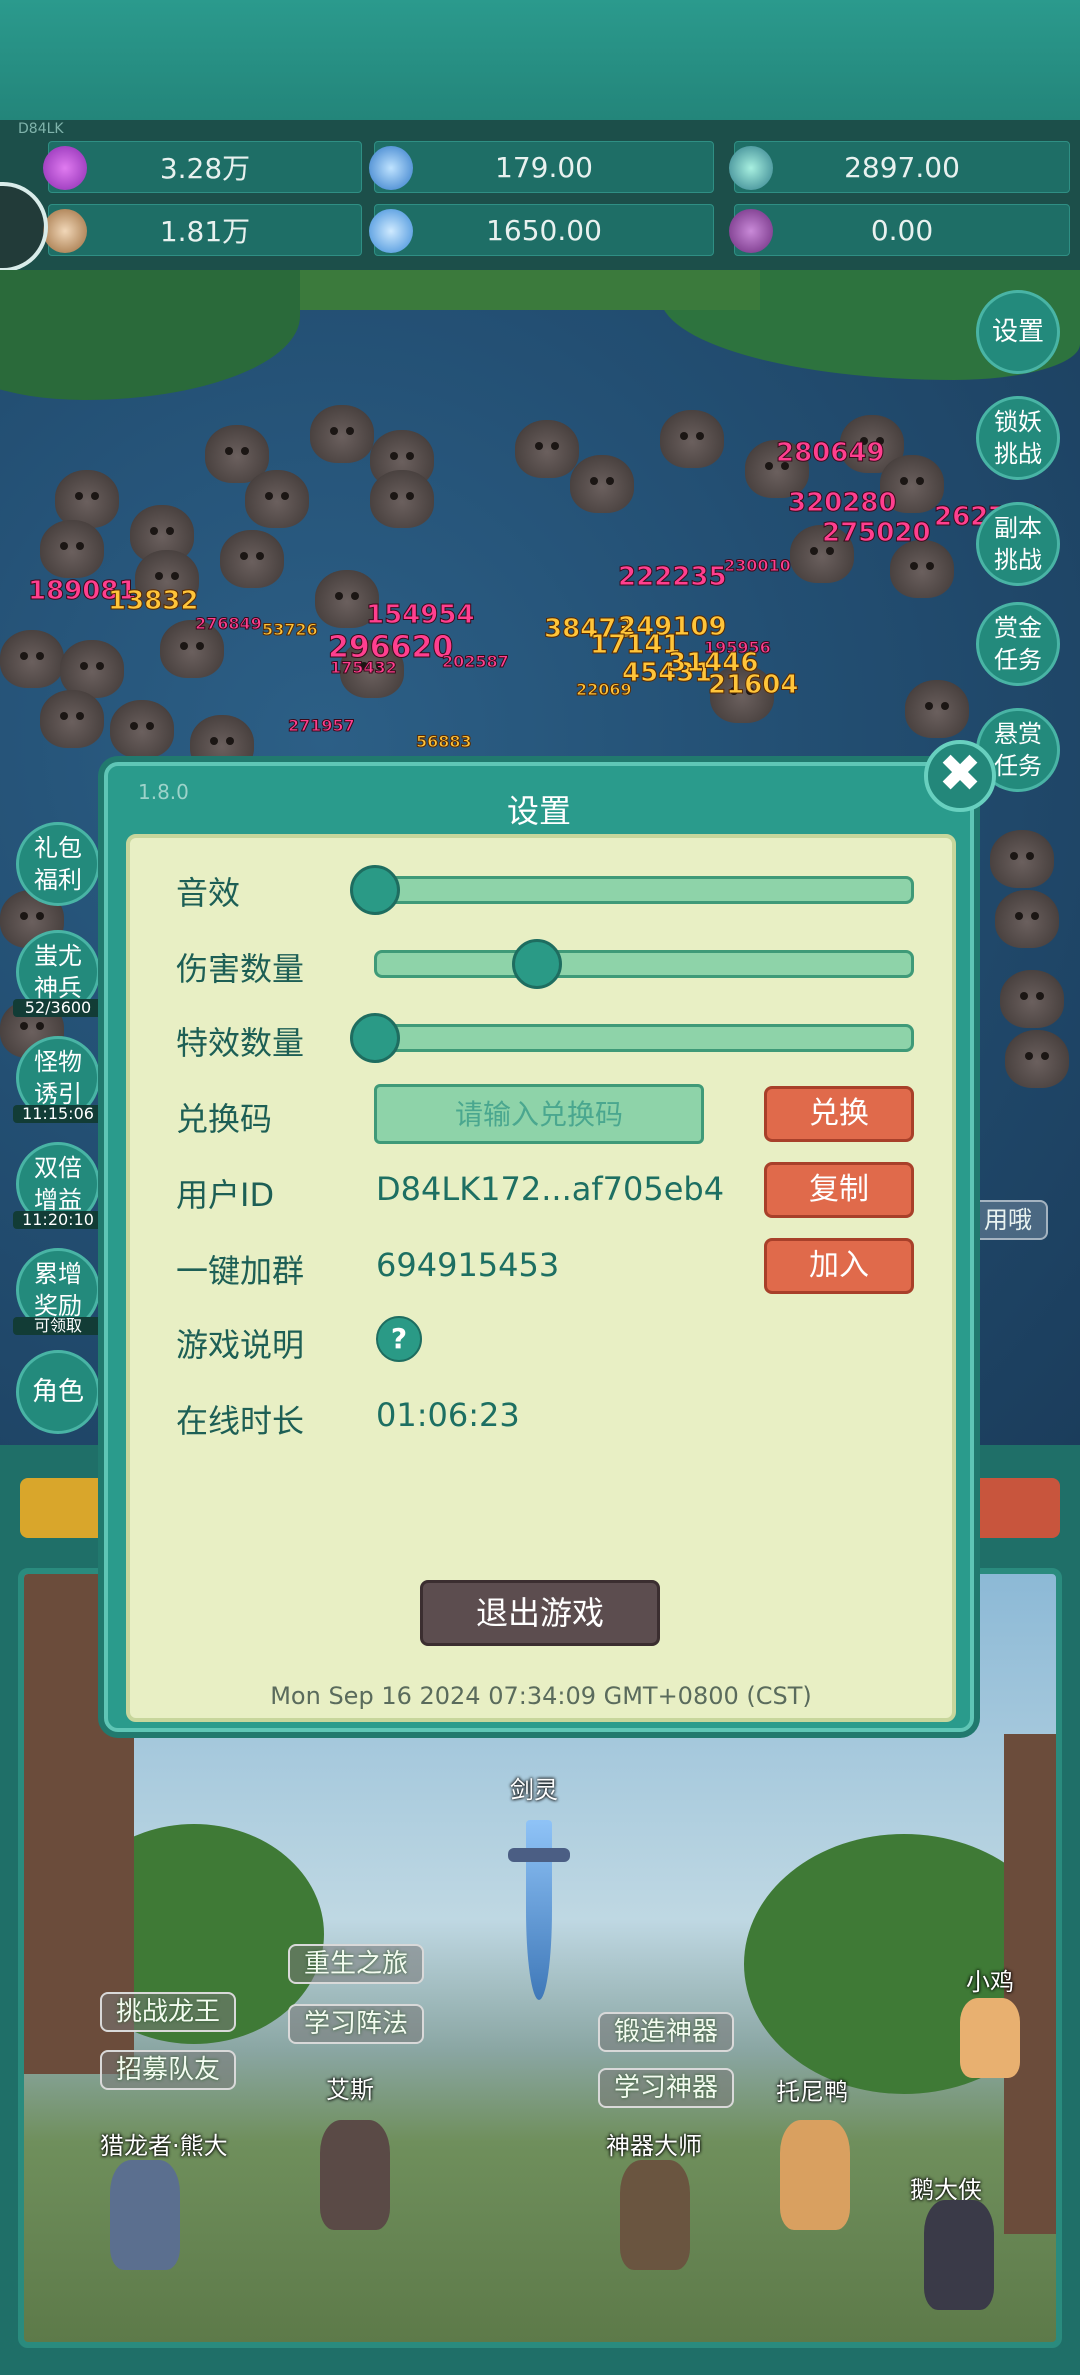 The width and height of the screenshot is (1080, 2375). Describe the element at coordinates (839, 1114) in the screenshot. I see `redeem-button: 兑换` at that location.